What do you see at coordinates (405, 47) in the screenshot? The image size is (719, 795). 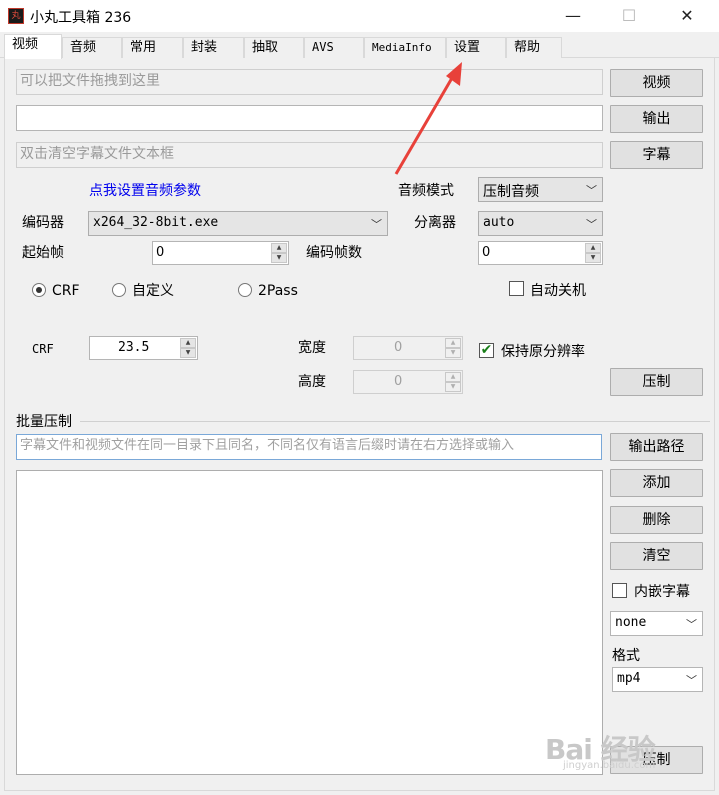 I see `tab-mediainfo: MediaInfo` at bounding box center [405, 47].